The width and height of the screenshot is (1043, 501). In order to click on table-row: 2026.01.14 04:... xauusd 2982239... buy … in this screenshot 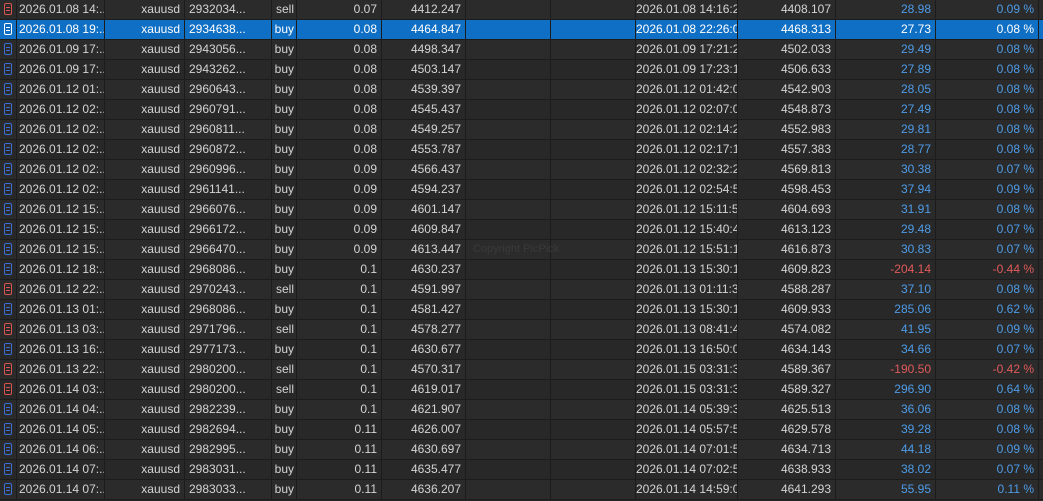, I will do `click(521, 410)`.